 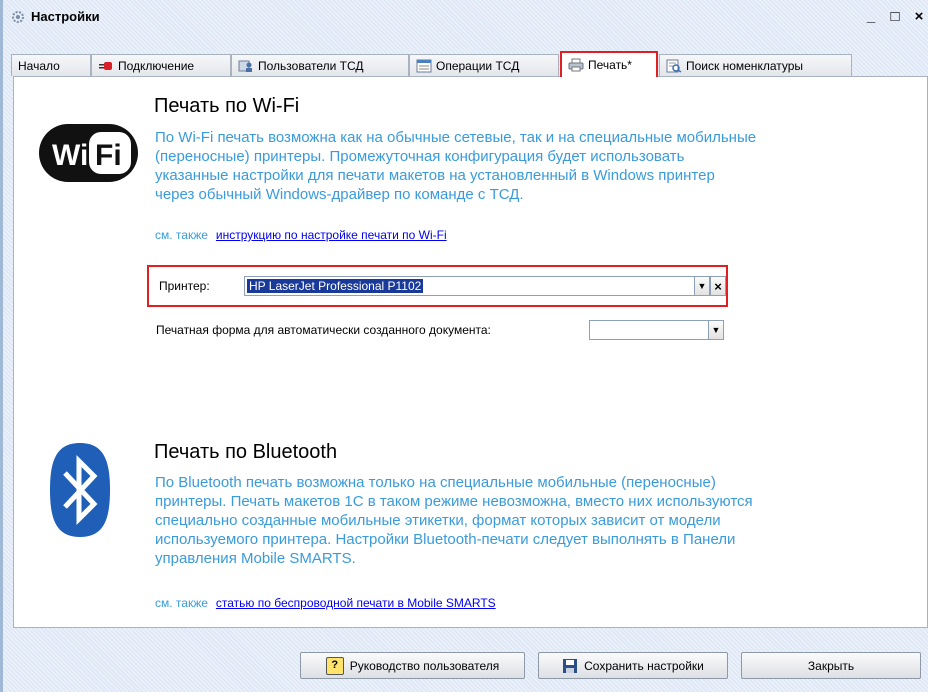 What do you see at coordinates (424, 665) in the screenshot?
I see `user-guide-label: Руководство пользователя` at bounding box center [424, 665].